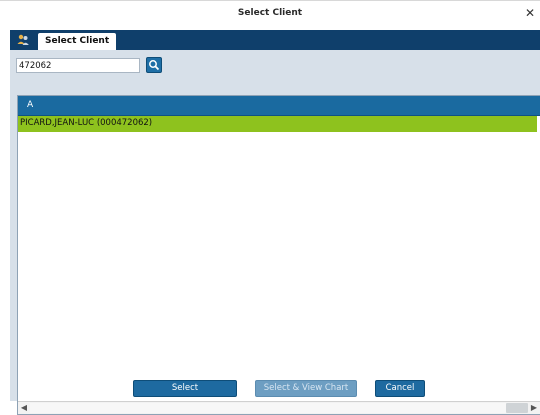 Image resolution: width=540 pixels, height=415 pixels. I want to click on search-button, so click(154, 65).